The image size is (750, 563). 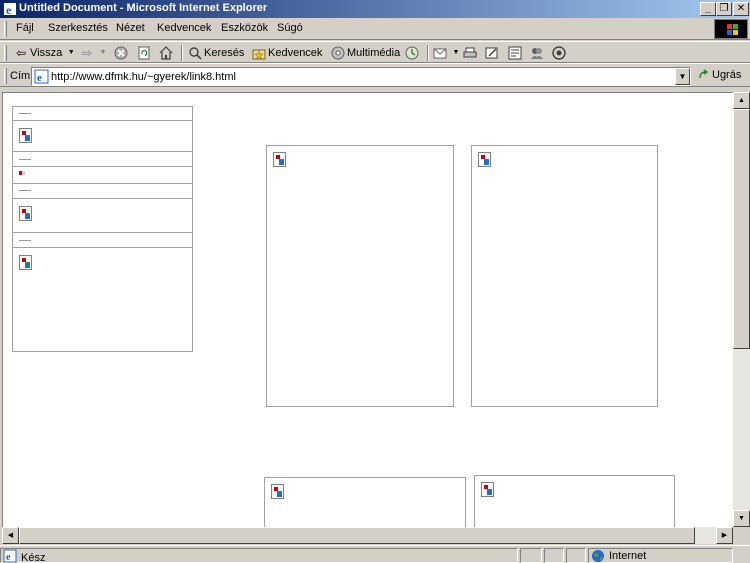 I want to click on vertical-scrollbar: ▲ ▼, so click(x=741, y=309).